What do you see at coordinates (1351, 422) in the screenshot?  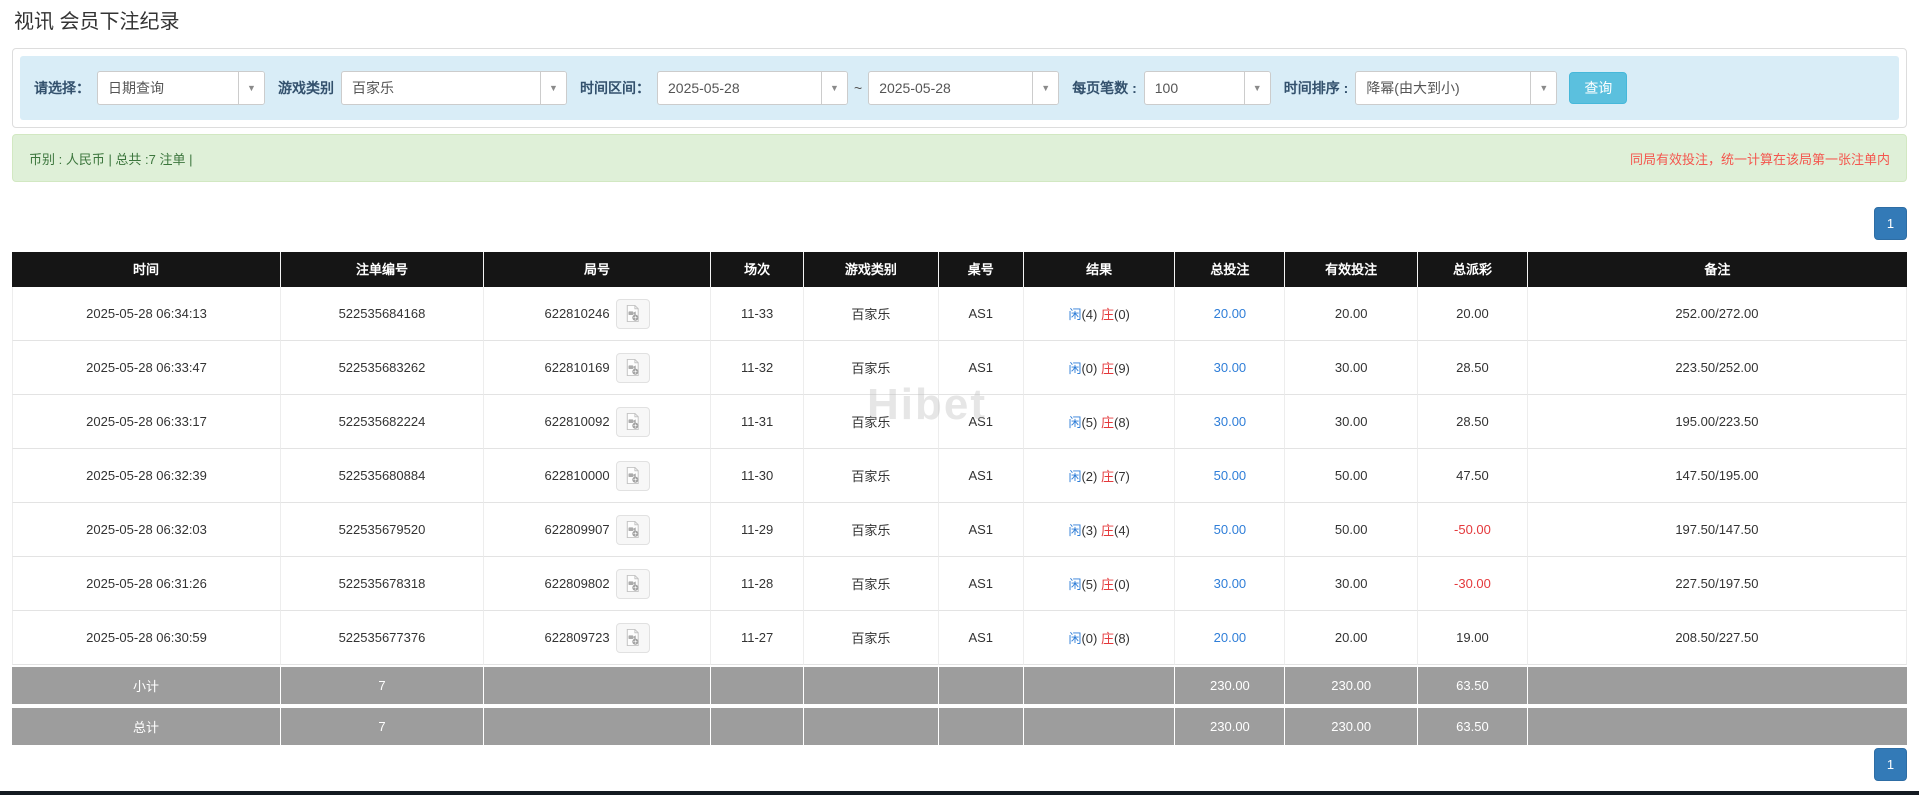 I see `cell-valid-bet: 30.00` at bounding box center [1351, 422].